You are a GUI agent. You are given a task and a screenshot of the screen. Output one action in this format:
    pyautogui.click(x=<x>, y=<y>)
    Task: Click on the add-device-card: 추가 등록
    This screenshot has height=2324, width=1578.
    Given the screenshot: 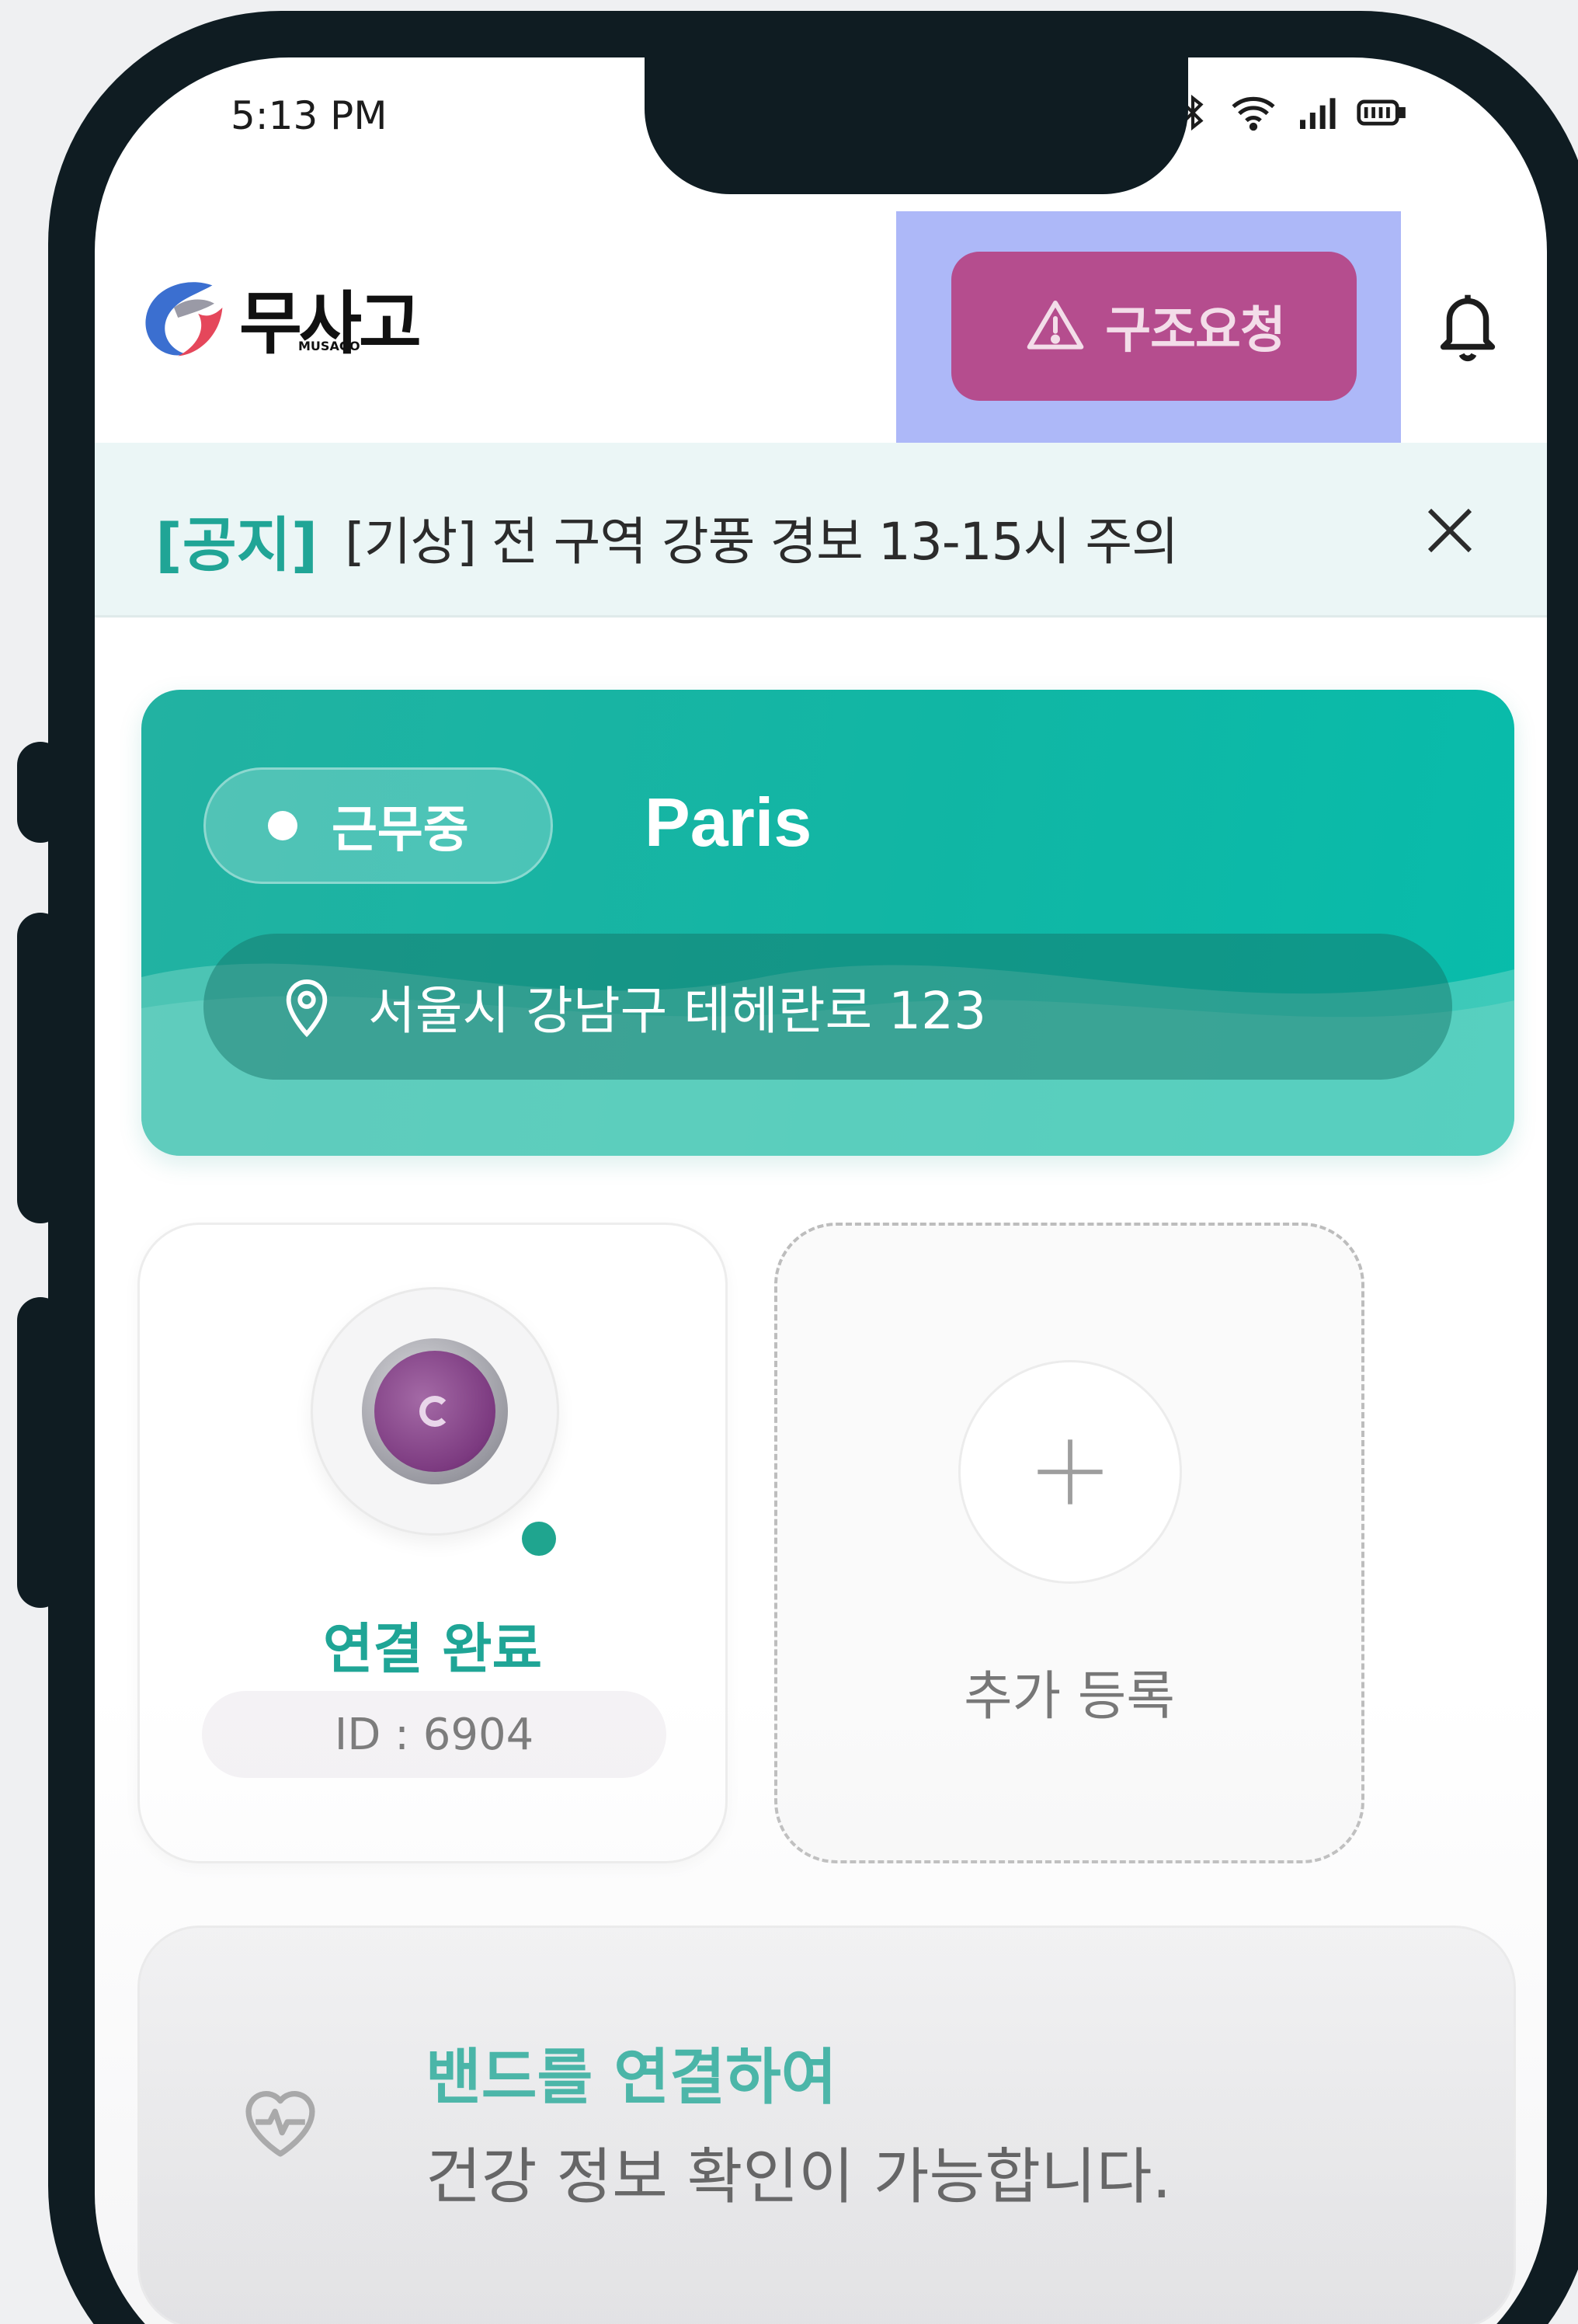 What is the action you would take?
    pyautogui.click(x=1069, y=1543)
    